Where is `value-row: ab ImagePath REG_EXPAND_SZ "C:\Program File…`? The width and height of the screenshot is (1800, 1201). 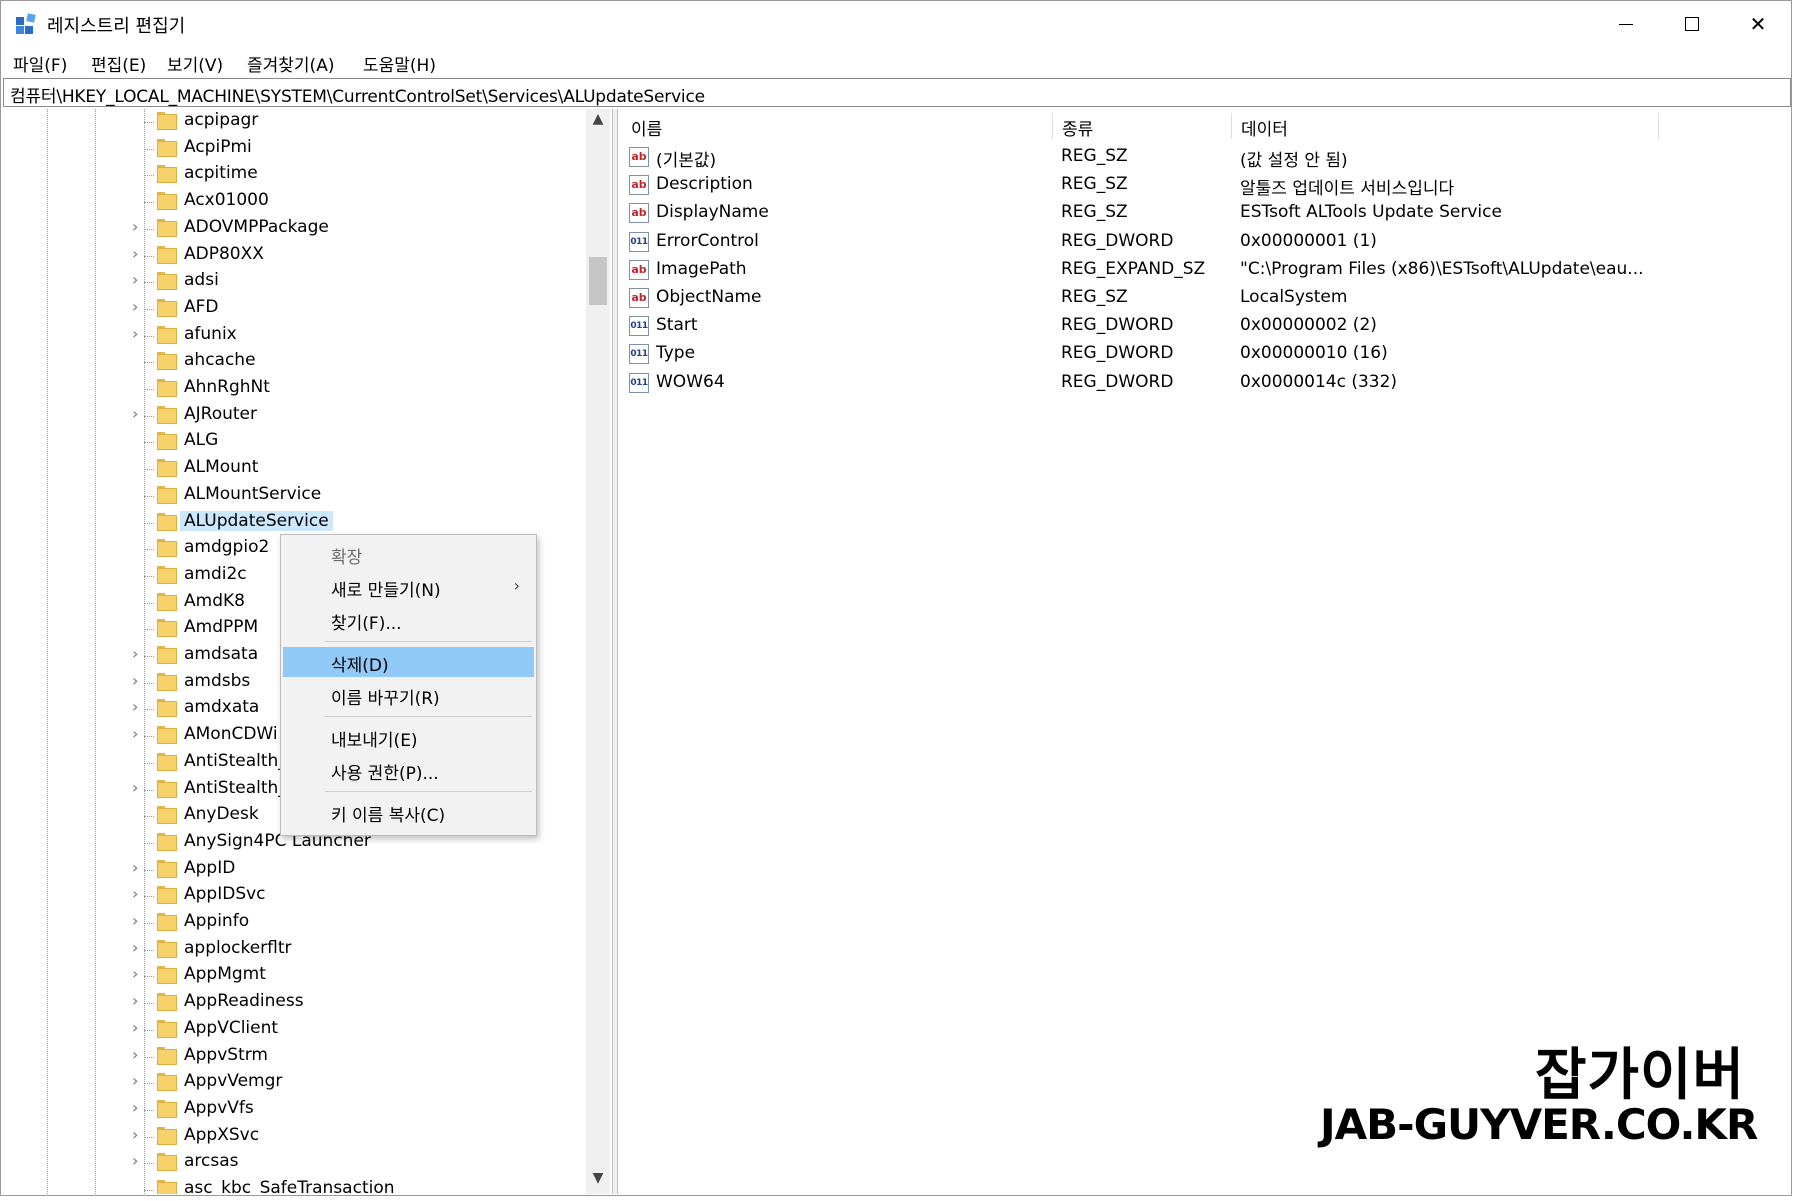 value-row: ab ImagePath REG_EXPAND_SZ "C:\Program File… is located at coordinates (1205, 270).